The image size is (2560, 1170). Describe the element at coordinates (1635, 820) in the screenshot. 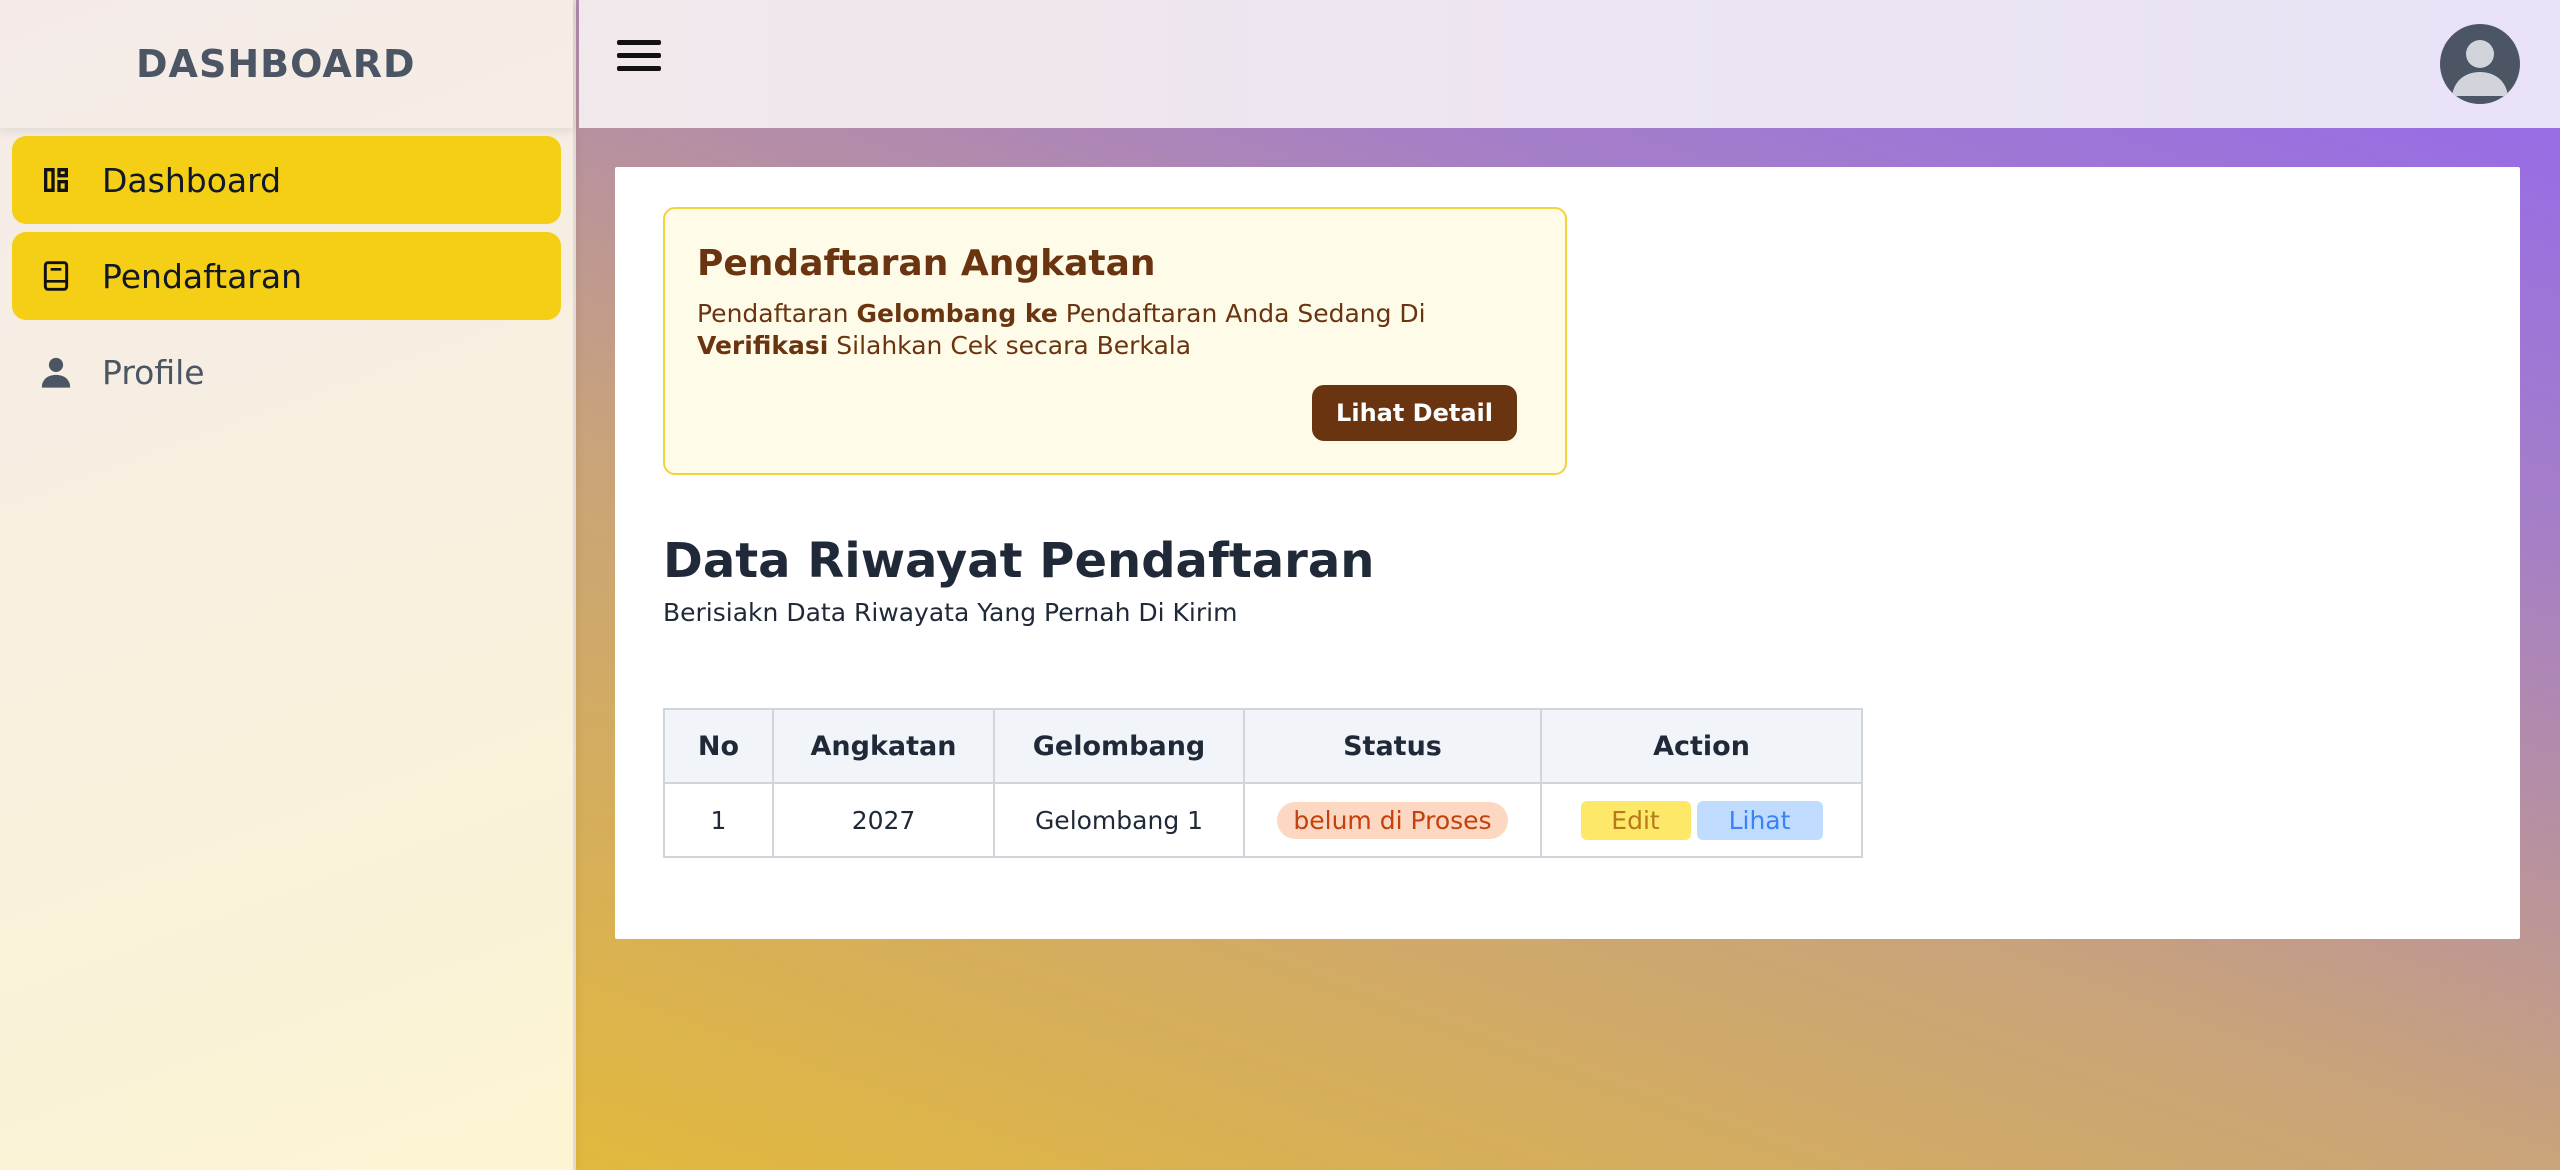

I see `edit-button: Edit` at that location.